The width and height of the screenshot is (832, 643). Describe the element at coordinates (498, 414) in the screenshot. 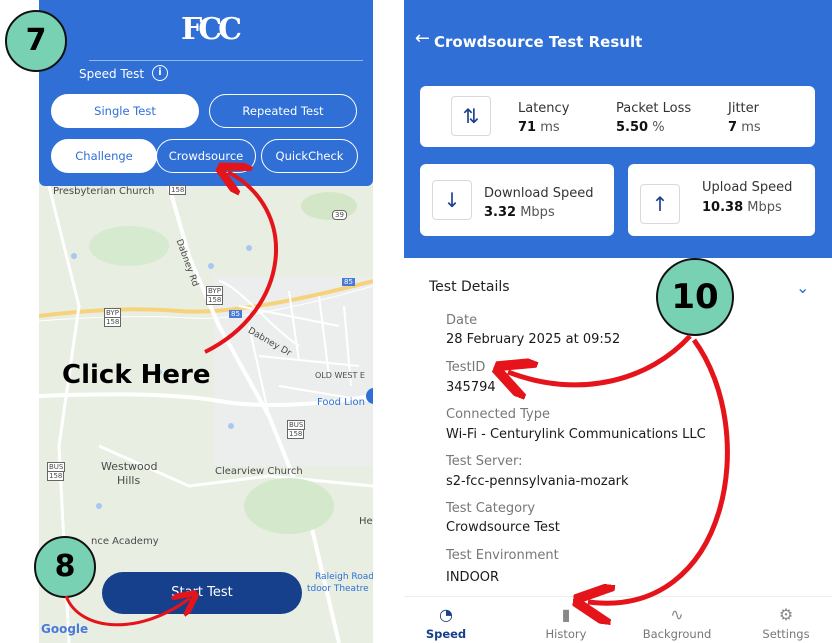

I see `detail-label-connected-type: Connected Type` at that location.